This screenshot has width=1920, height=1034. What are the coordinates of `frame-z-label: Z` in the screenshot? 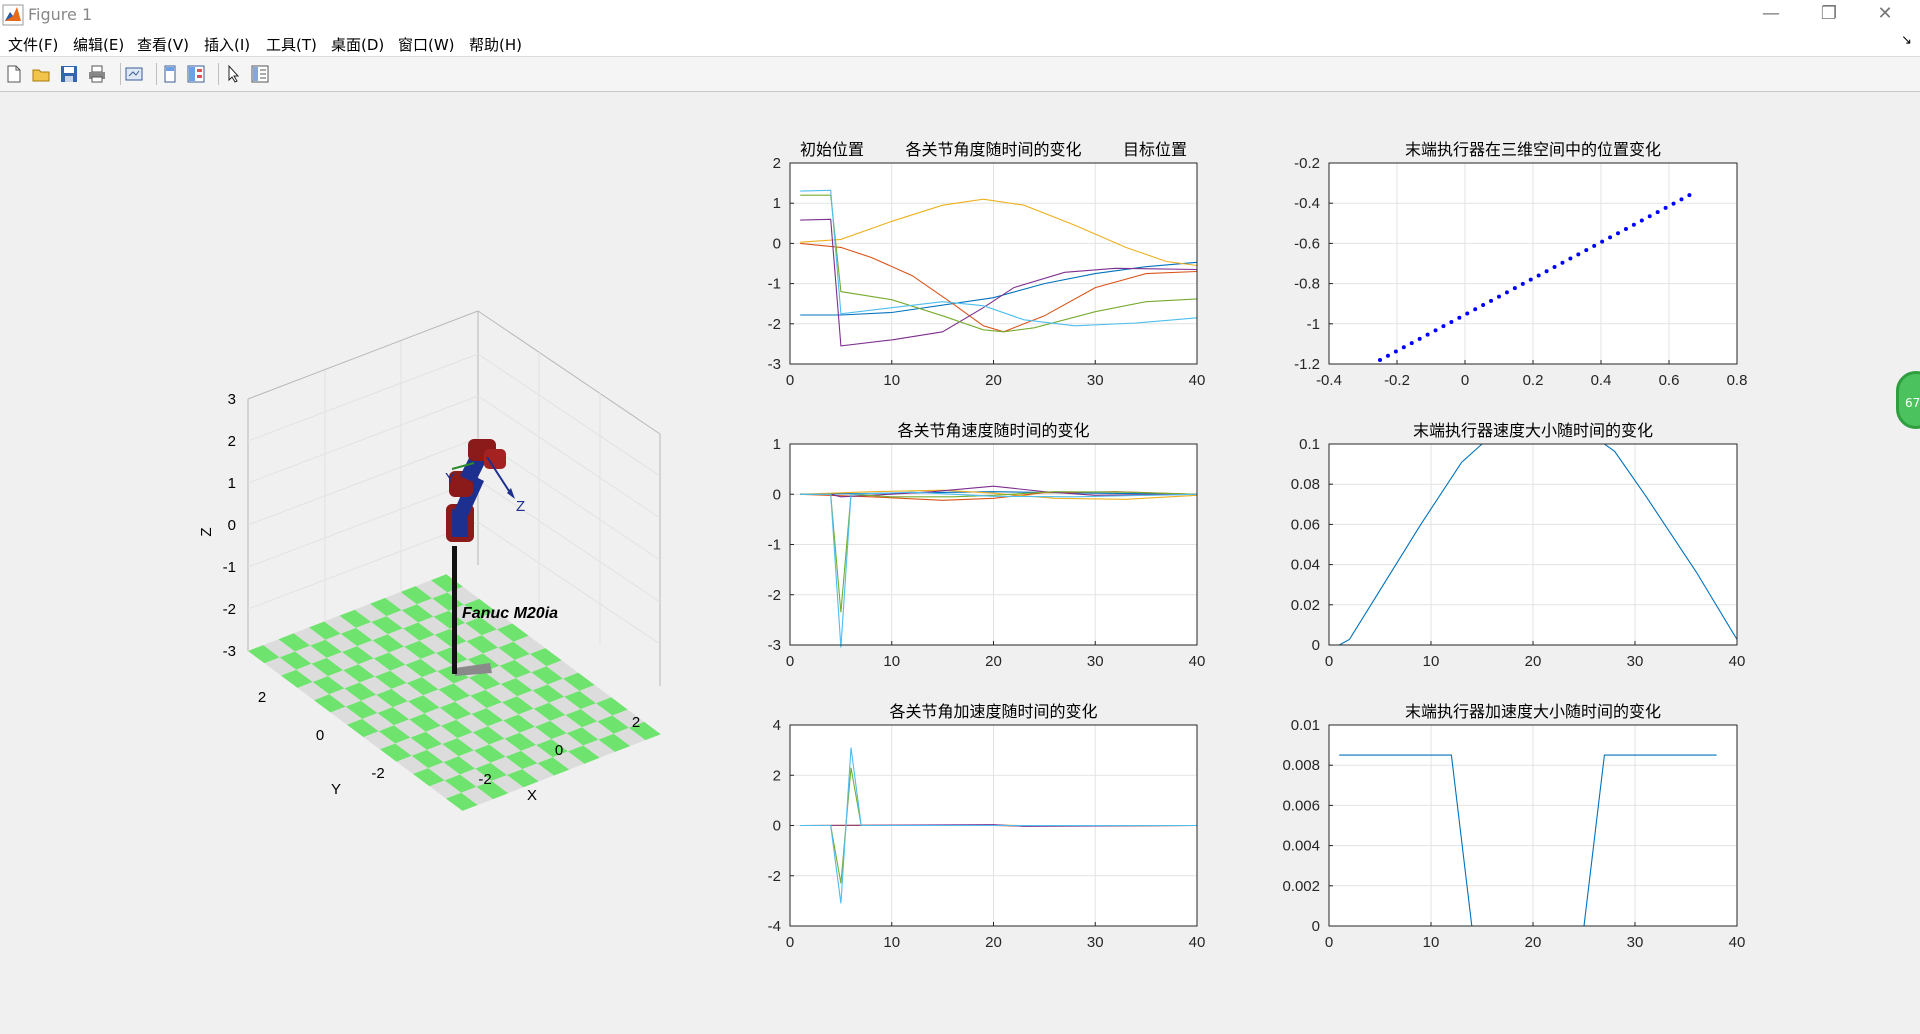 It's located at (520, 506).